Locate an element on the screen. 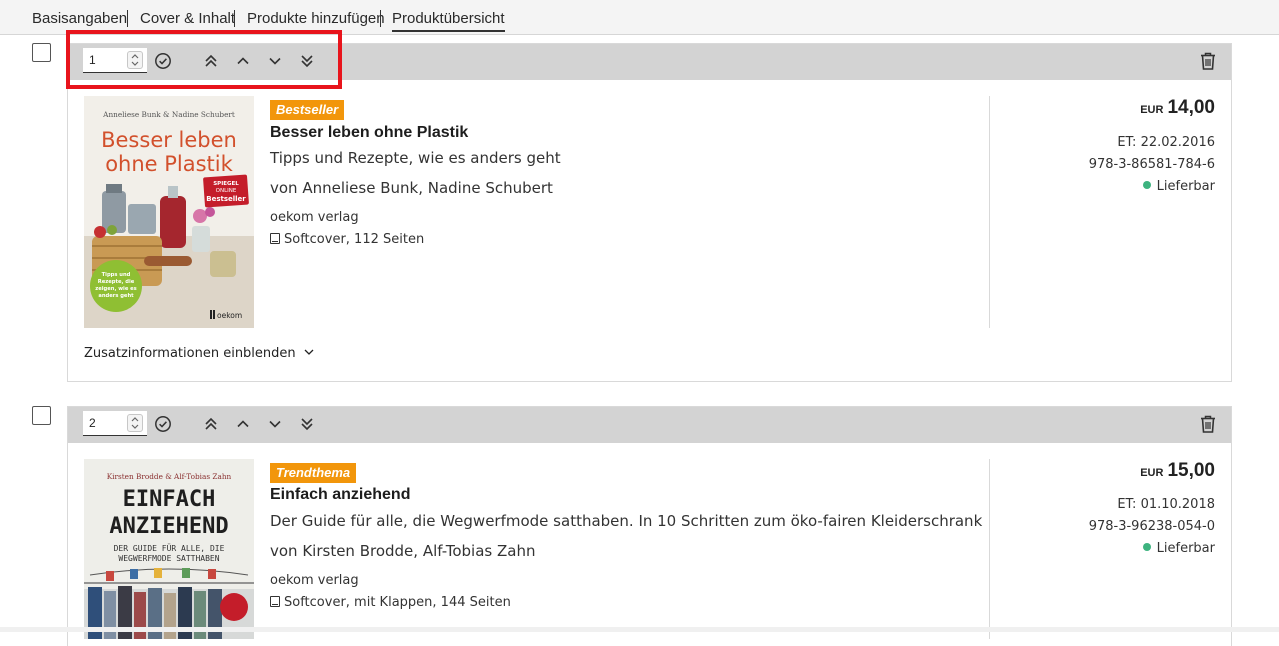 The width and height of the screenshot is (1279, 646). cover-sub-2: WEGWERFMODE SATTHABEN is located at coordinates (168, 558).